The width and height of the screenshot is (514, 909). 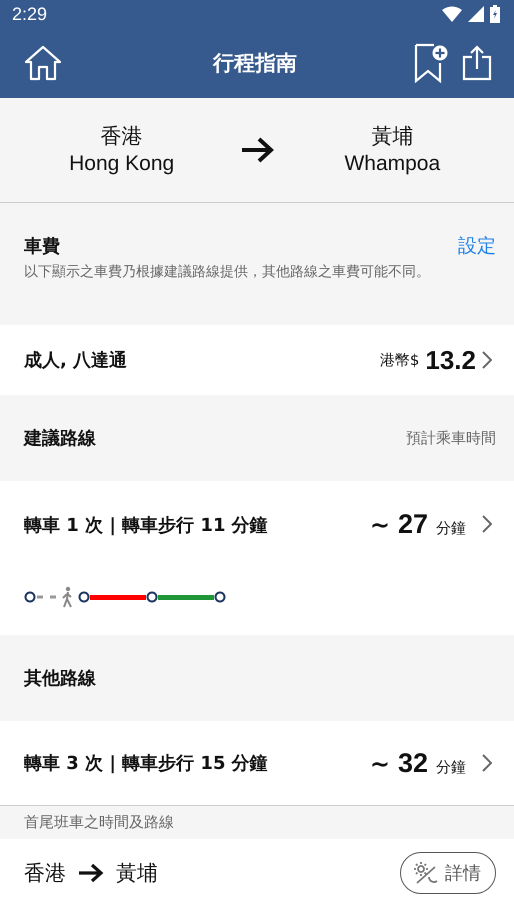 I want to click on status-time: 2:29, so click(x=30, y=14).